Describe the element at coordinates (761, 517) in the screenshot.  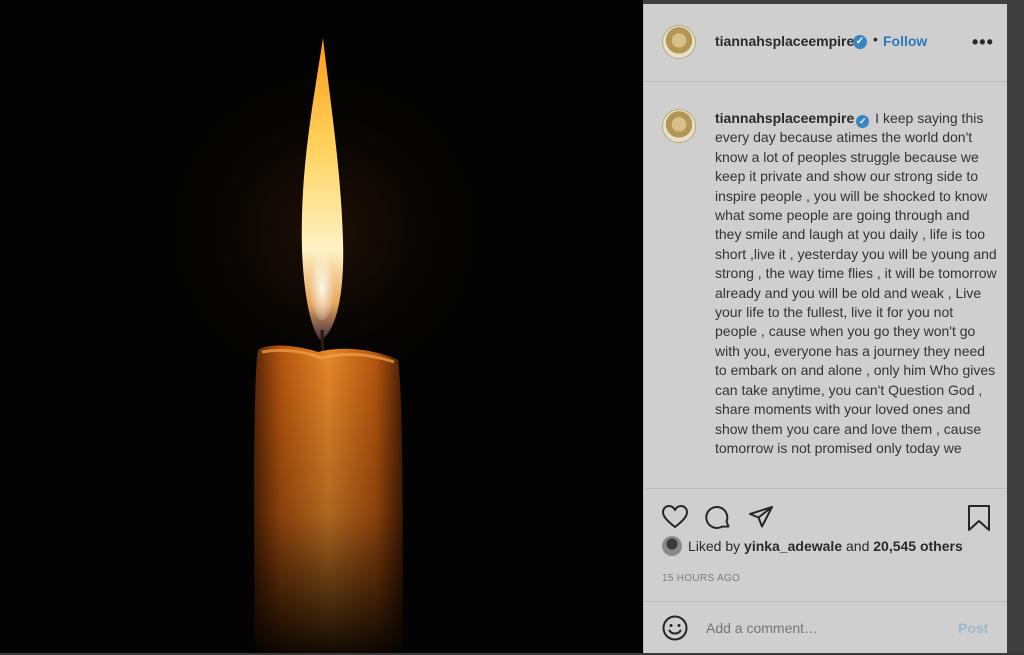
I see `paper-plane-icon` at that location.